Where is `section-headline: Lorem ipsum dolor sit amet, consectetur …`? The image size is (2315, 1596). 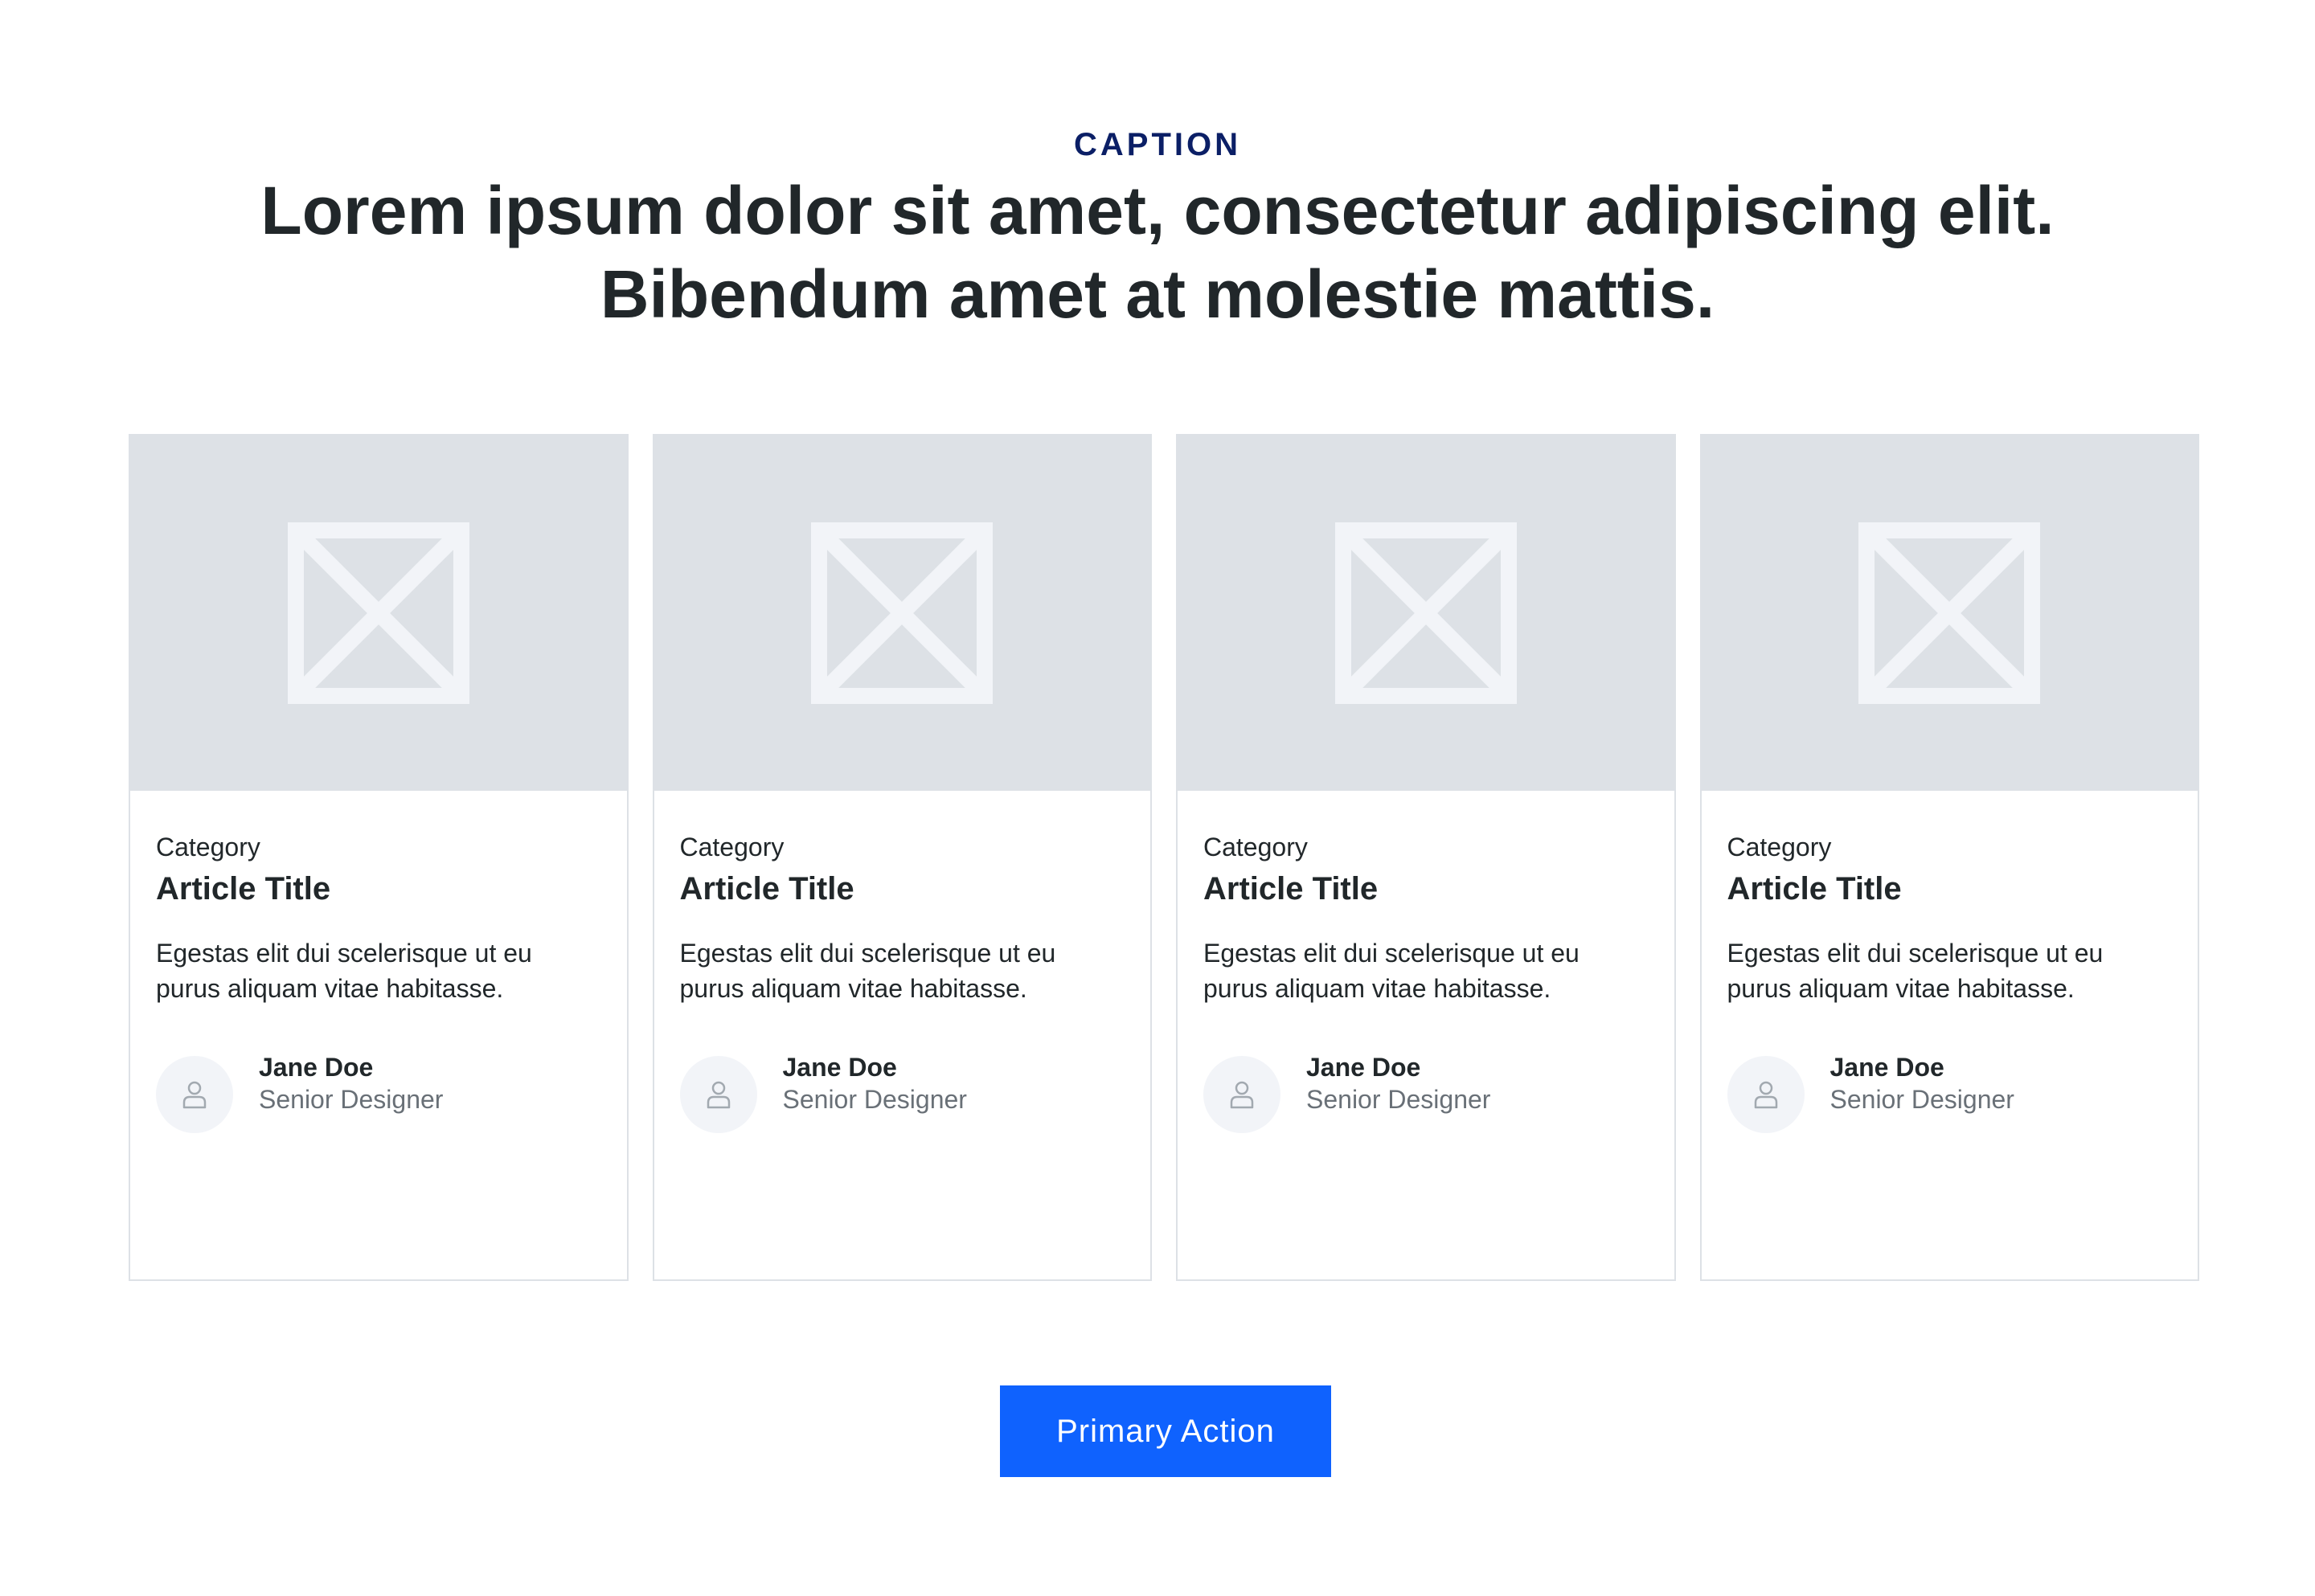
section-headline: Lorem ipsum dolor sit amet, consectetur … is located at coordinates (1157, 252).